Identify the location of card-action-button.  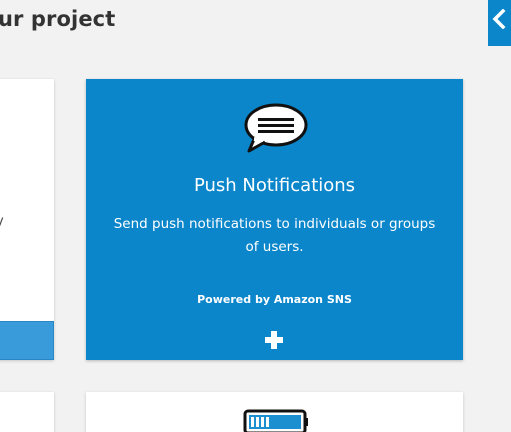
(27, 340).